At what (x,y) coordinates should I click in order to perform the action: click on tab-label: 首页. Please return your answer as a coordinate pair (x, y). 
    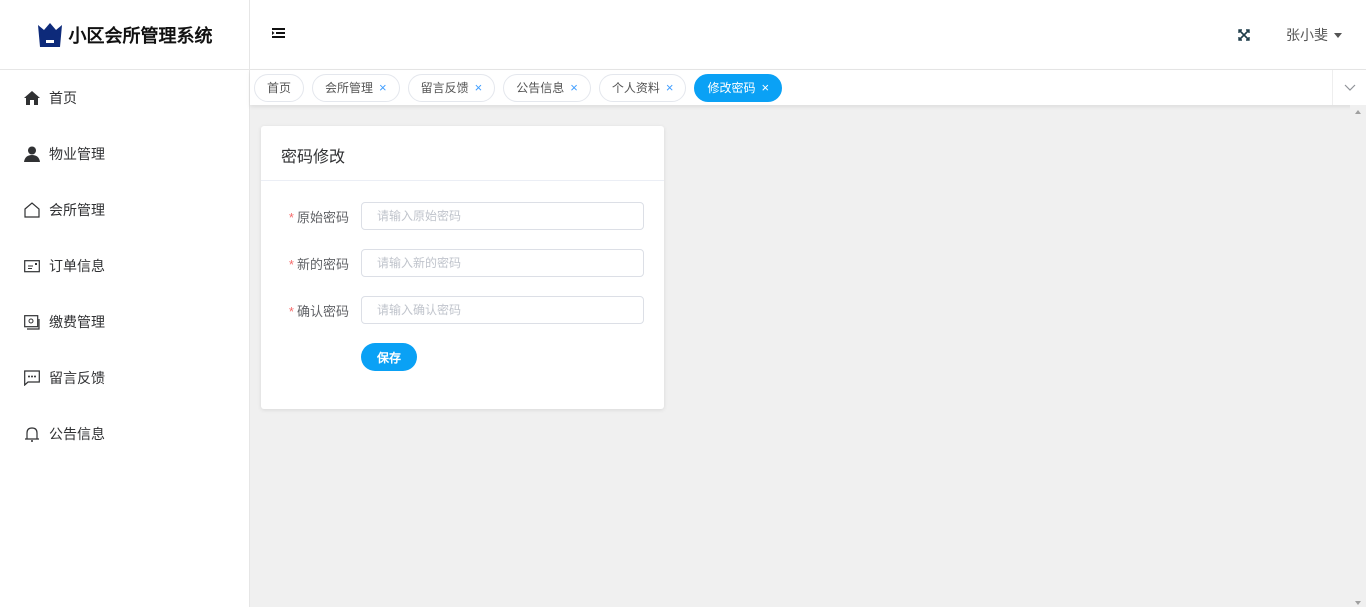
    Looking at the image, I should click on (279, 88).